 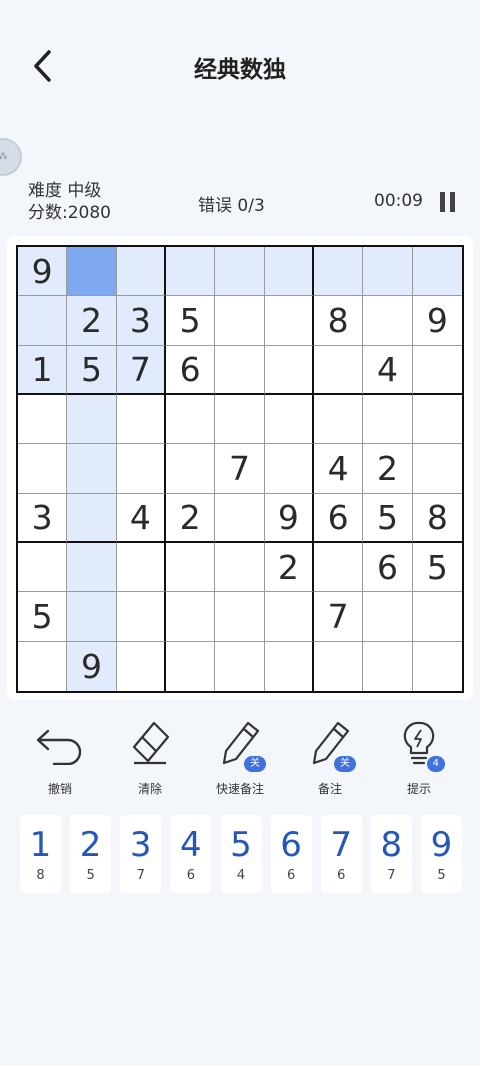 What do you see at coordinates (240, 666) in the screenshot?
I see `cell-r9-c5` at bounding box center [240, 666].